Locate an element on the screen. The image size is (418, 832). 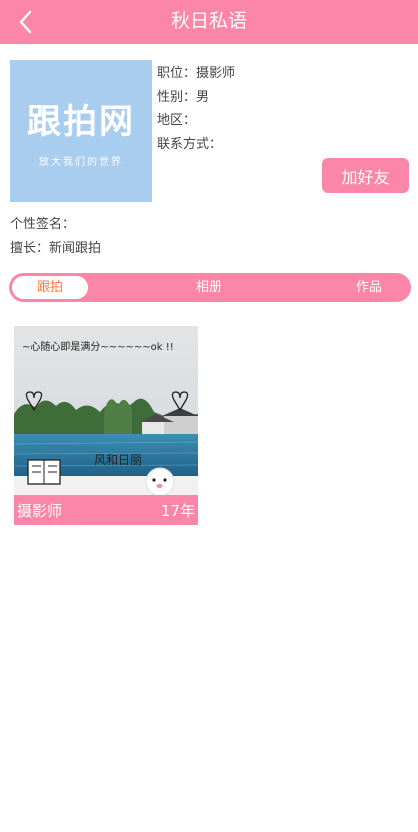
tab-follow-shoot: 跟拍 is located at coordinates (50, 287).